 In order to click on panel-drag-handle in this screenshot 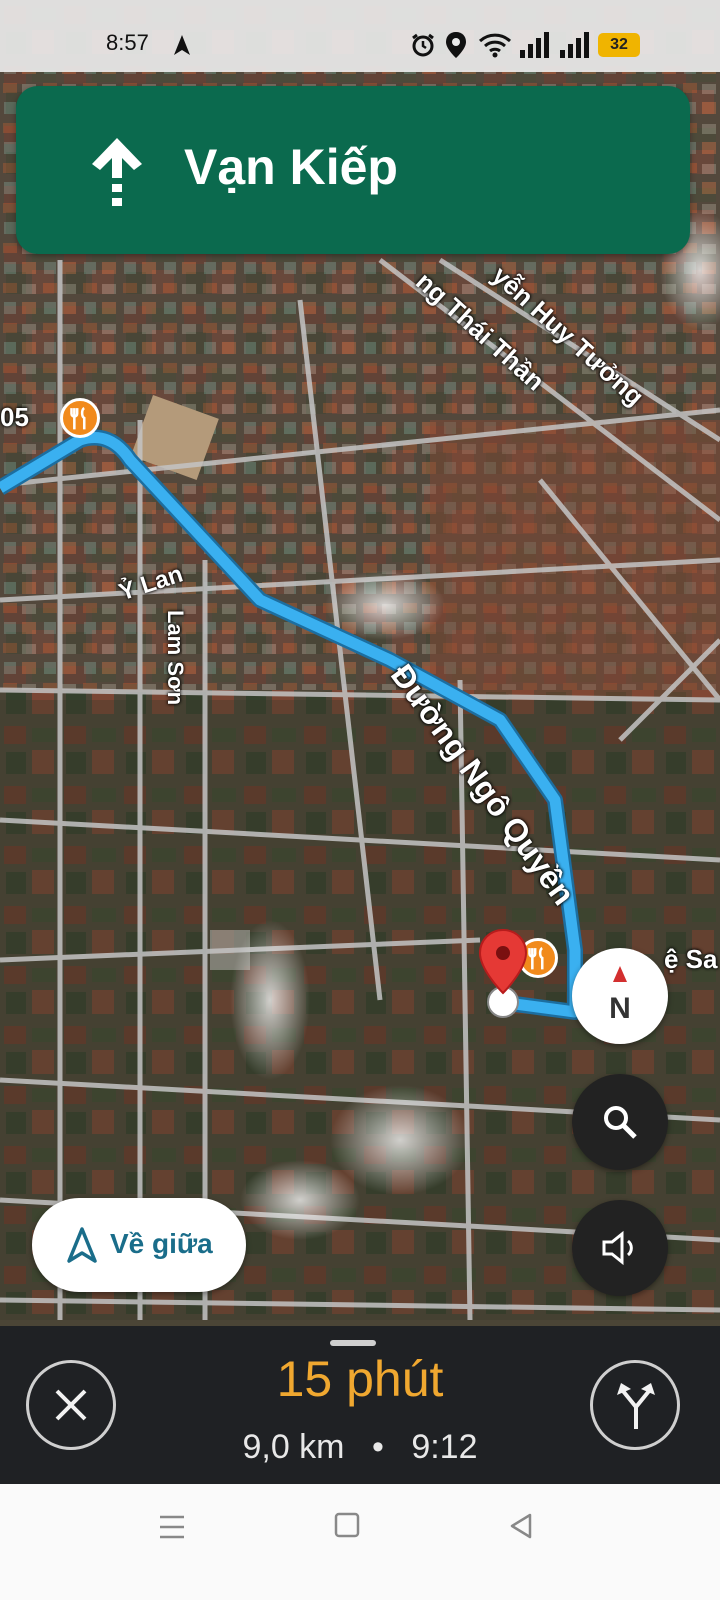, I will do `click(353, 1343)`.